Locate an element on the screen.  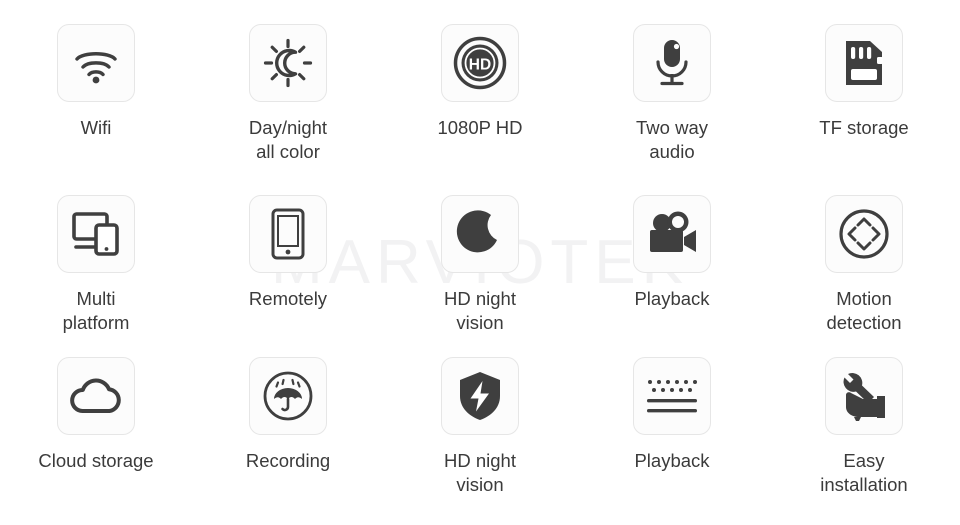
multi-device-icon-tile is located at coordinates (96, 234).